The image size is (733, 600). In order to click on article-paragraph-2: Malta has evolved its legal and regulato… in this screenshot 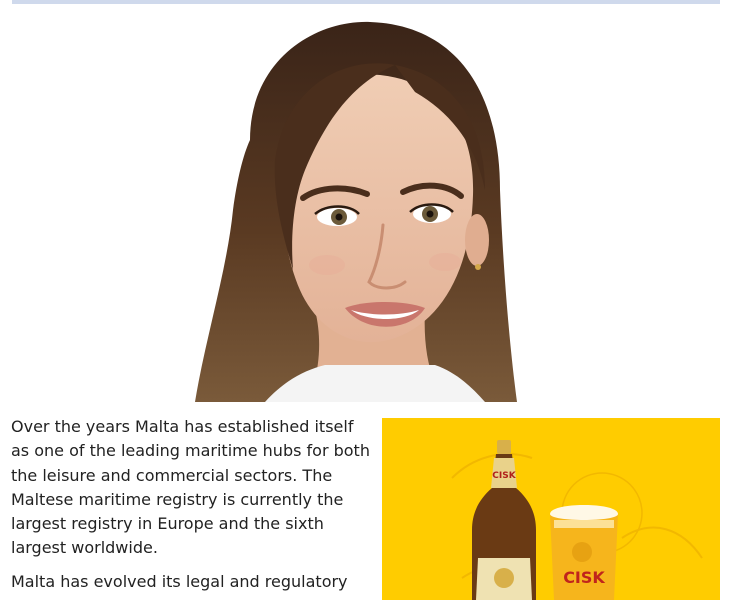, I will do `click(179, 581)`.